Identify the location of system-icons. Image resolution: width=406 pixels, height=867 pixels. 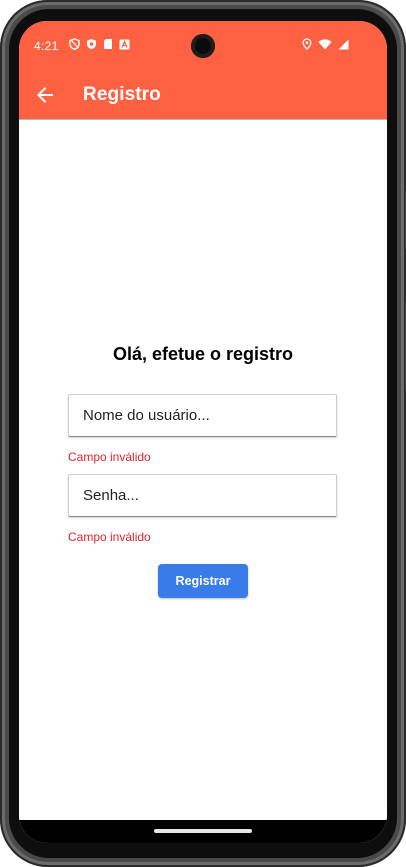
(325, 44).